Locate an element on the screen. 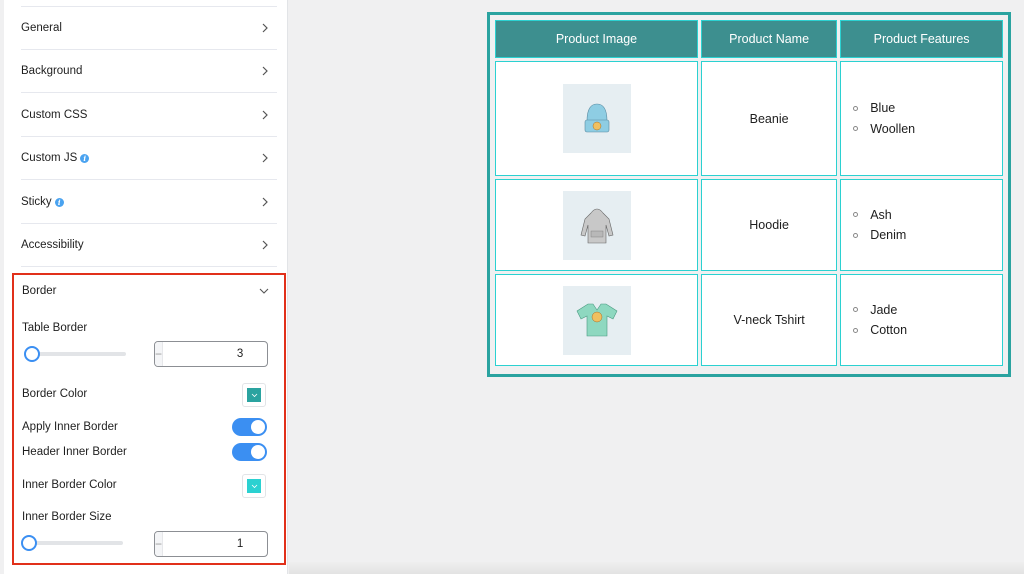  table-border-label: Table Border is located at coordinates (55, 328).